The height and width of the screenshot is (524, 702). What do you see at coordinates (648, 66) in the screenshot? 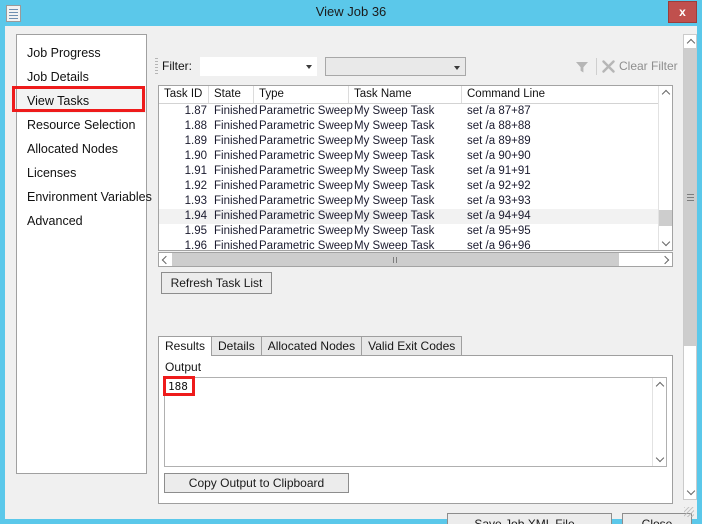
I see `clear-filter-button: Clear Filter` at bounding box center [648, 66].